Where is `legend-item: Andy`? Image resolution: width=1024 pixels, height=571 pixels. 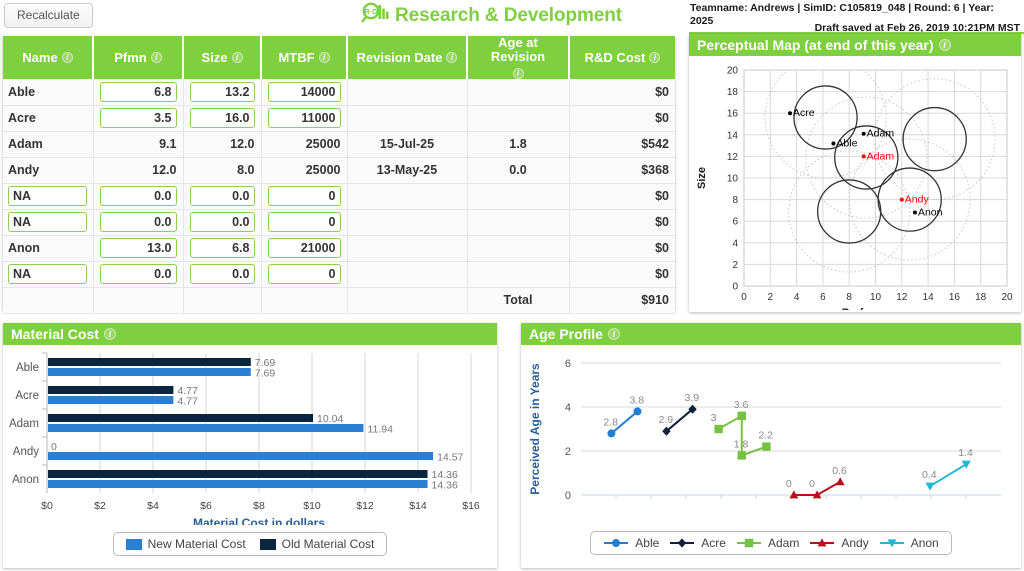 legend-item: Andy is located at coordinates (839, 543).